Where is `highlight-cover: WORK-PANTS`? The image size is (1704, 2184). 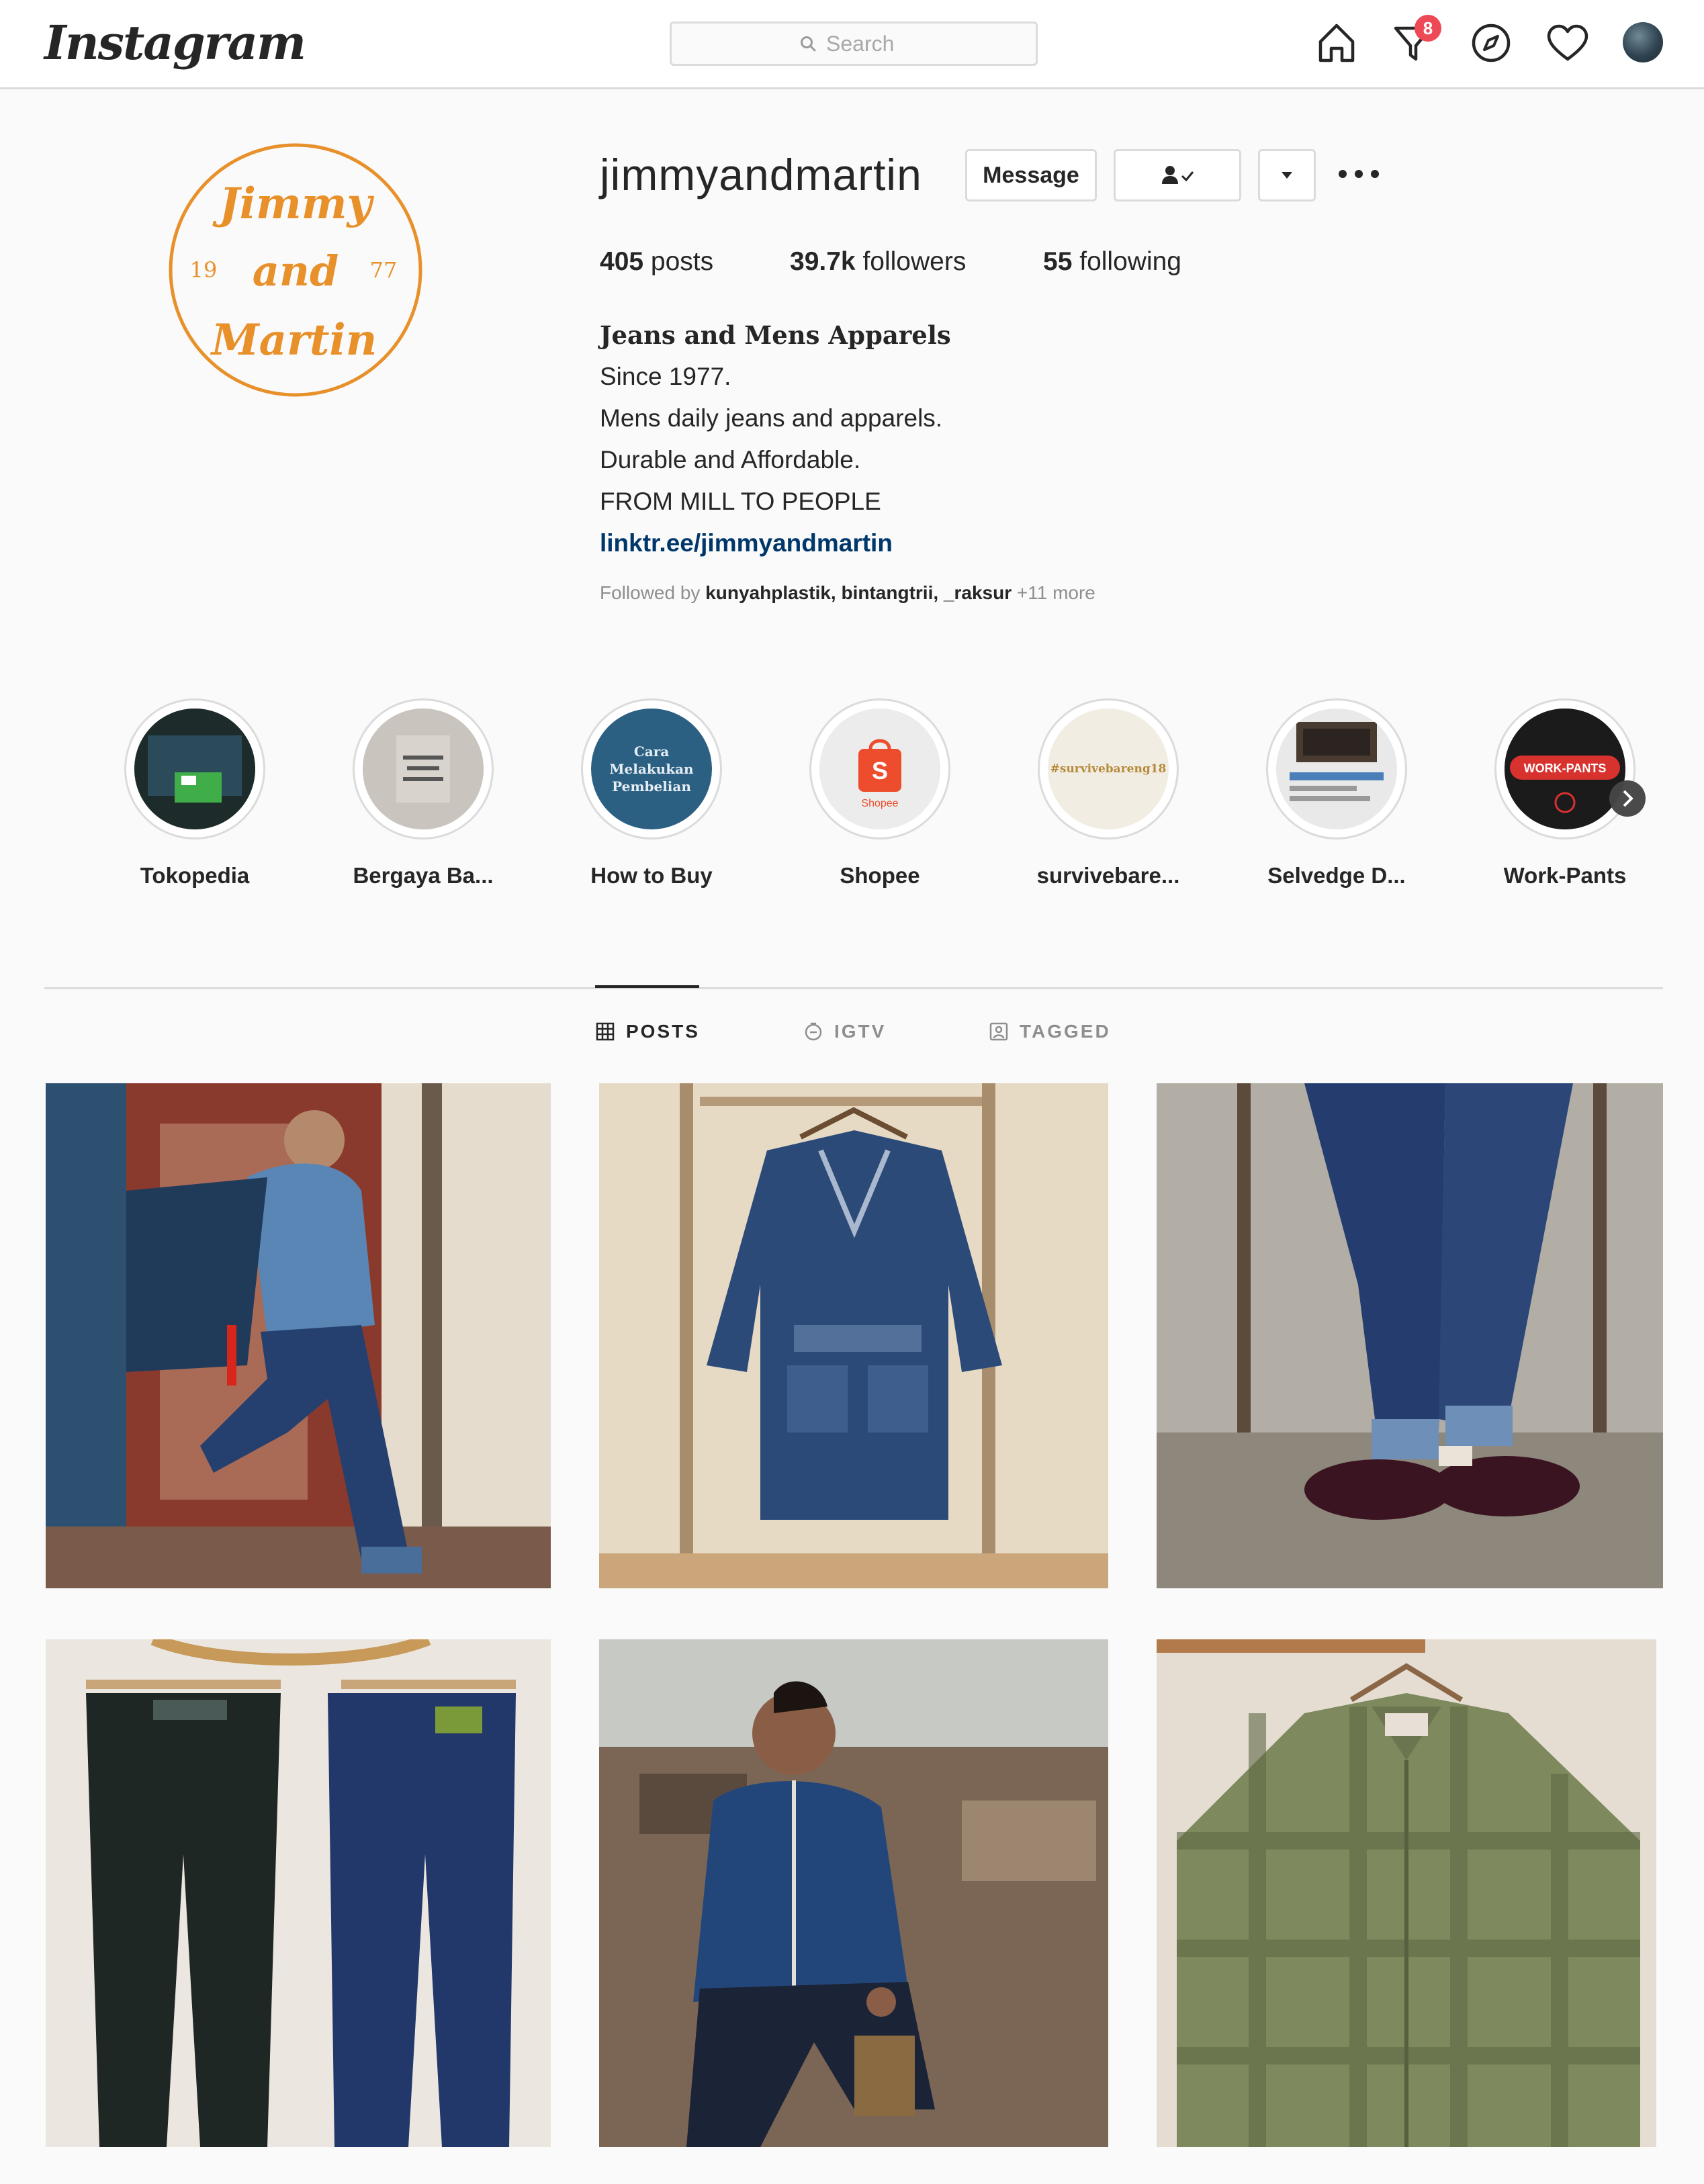 highlight-cover: WORK-PANTS is located at coordinates (1565, 769).